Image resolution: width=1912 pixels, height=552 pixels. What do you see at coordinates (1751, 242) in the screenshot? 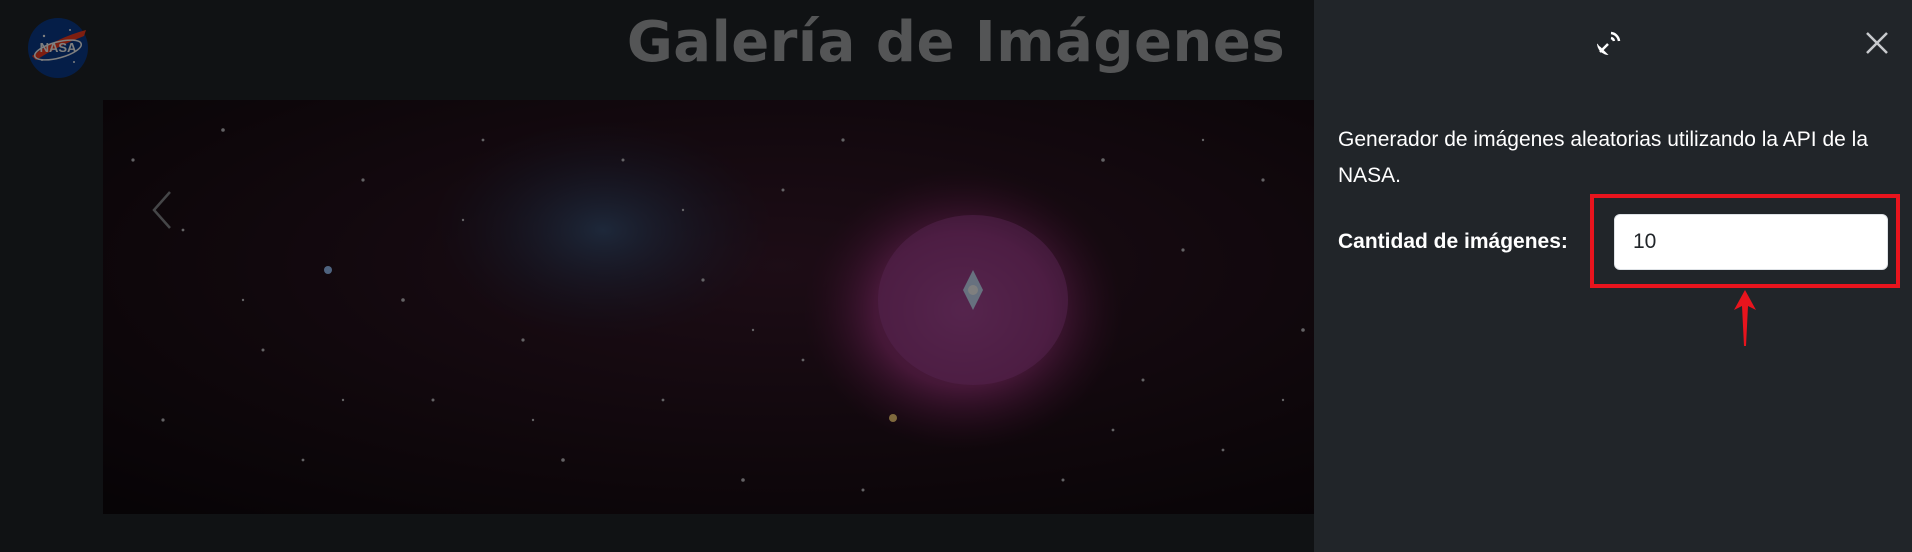
I see `quantity-input` at bounding box center [1751, 242].